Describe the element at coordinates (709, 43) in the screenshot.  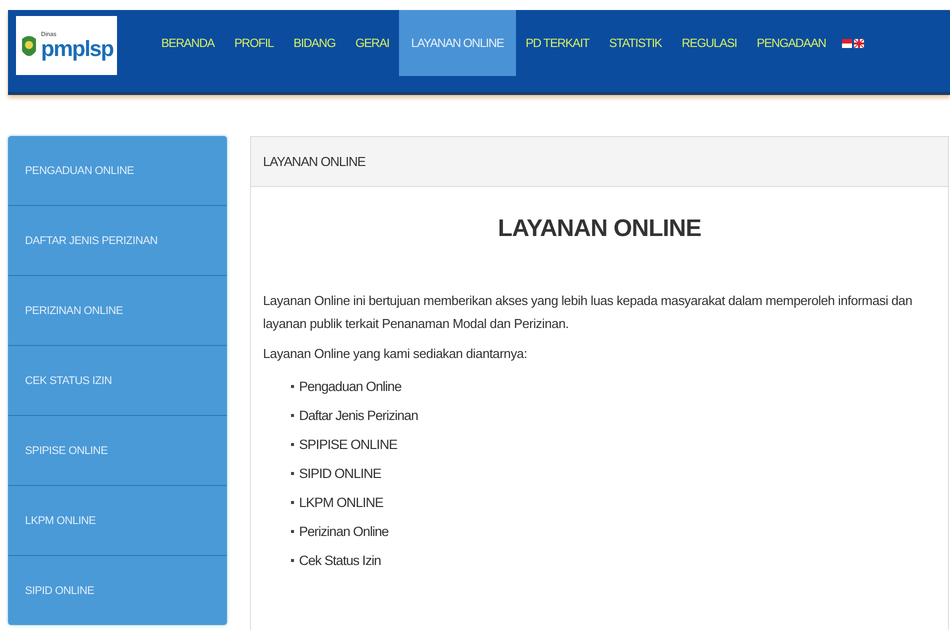
I see `nav-link: REGULASI` at that location.